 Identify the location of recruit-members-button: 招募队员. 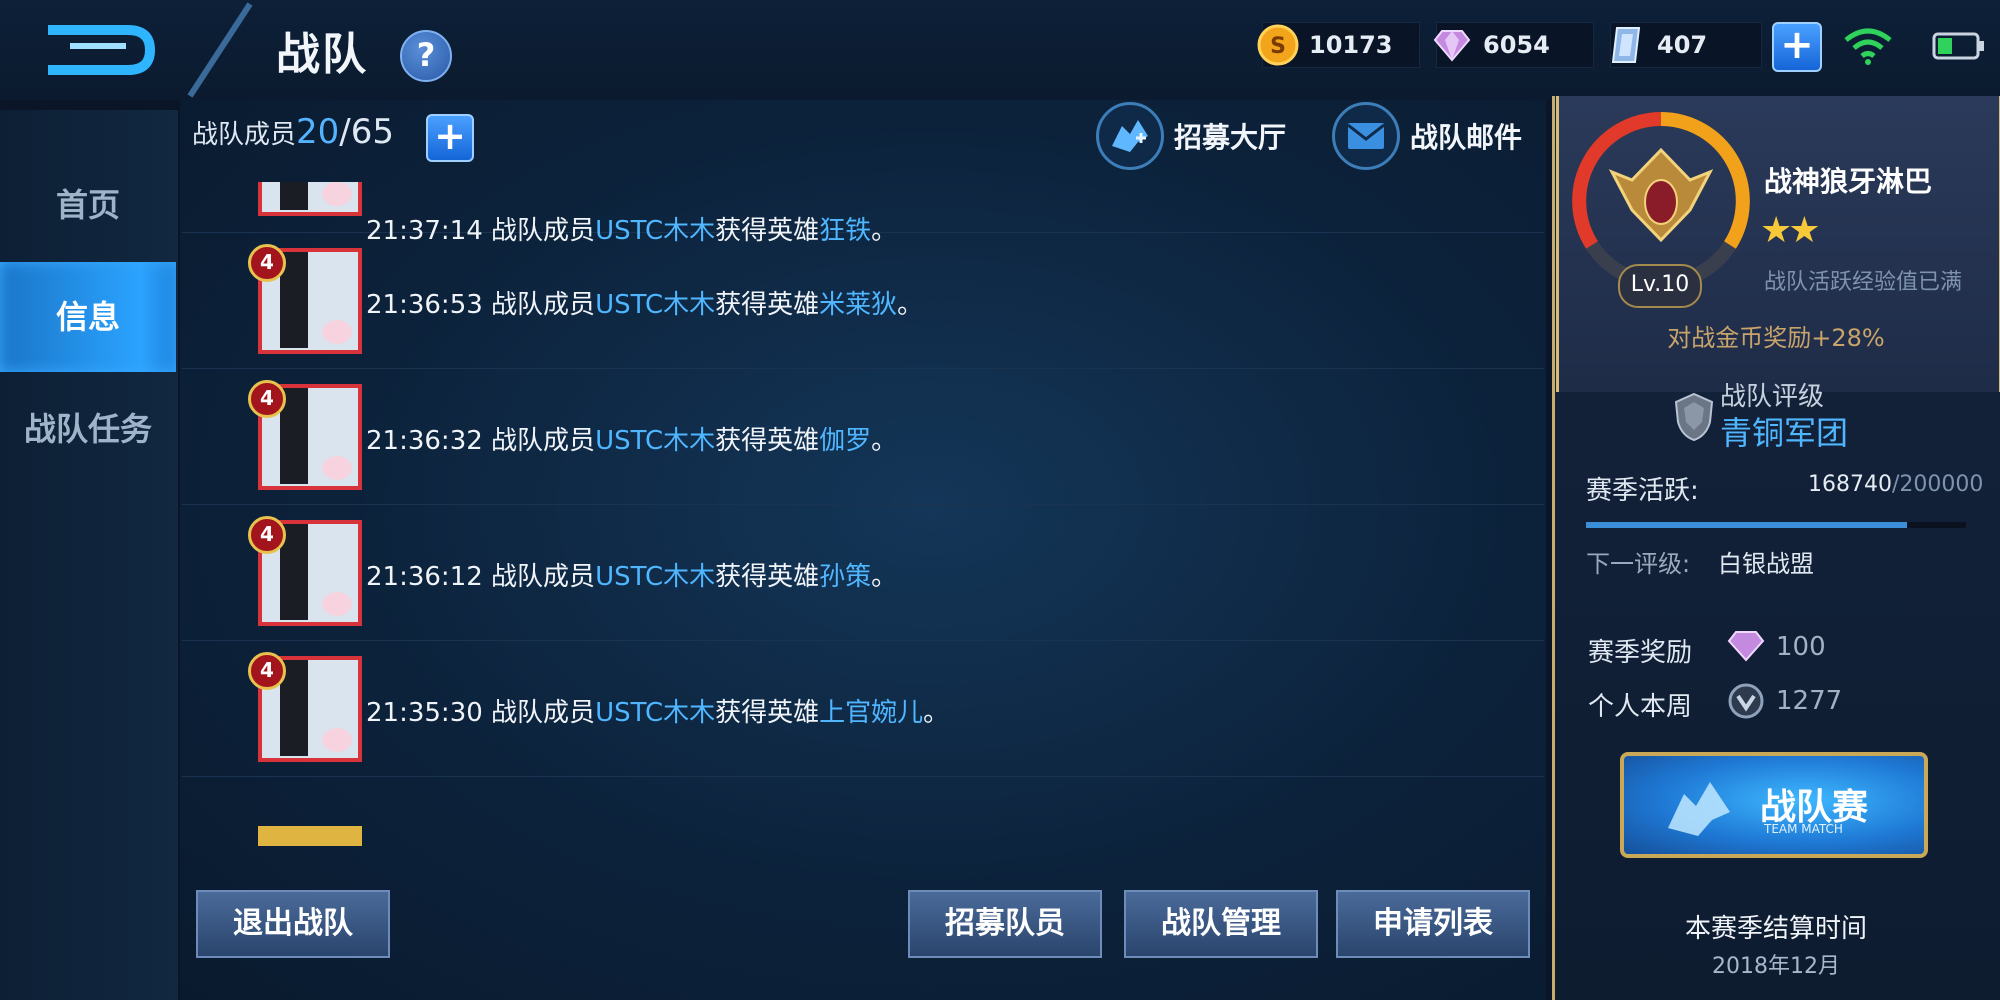
(1005, 924).